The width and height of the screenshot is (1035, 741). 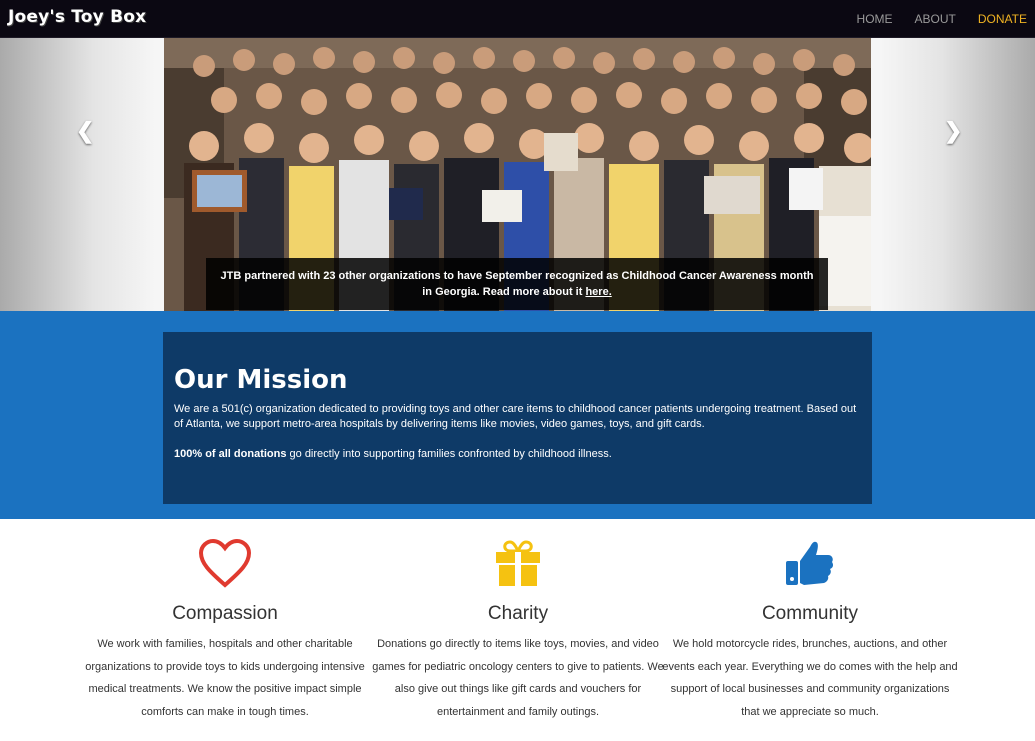 I want to click on nav-home-link: HOME, so click(x=875, y=19).